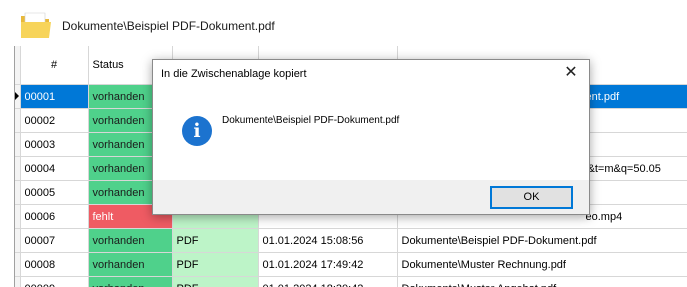  What do you see at coordinates (168, 26) in the screenshot?
I see `file-path-title: Dokumente\Beispiel PDF-Dokument.pdf` at bounding box center [168, 26].